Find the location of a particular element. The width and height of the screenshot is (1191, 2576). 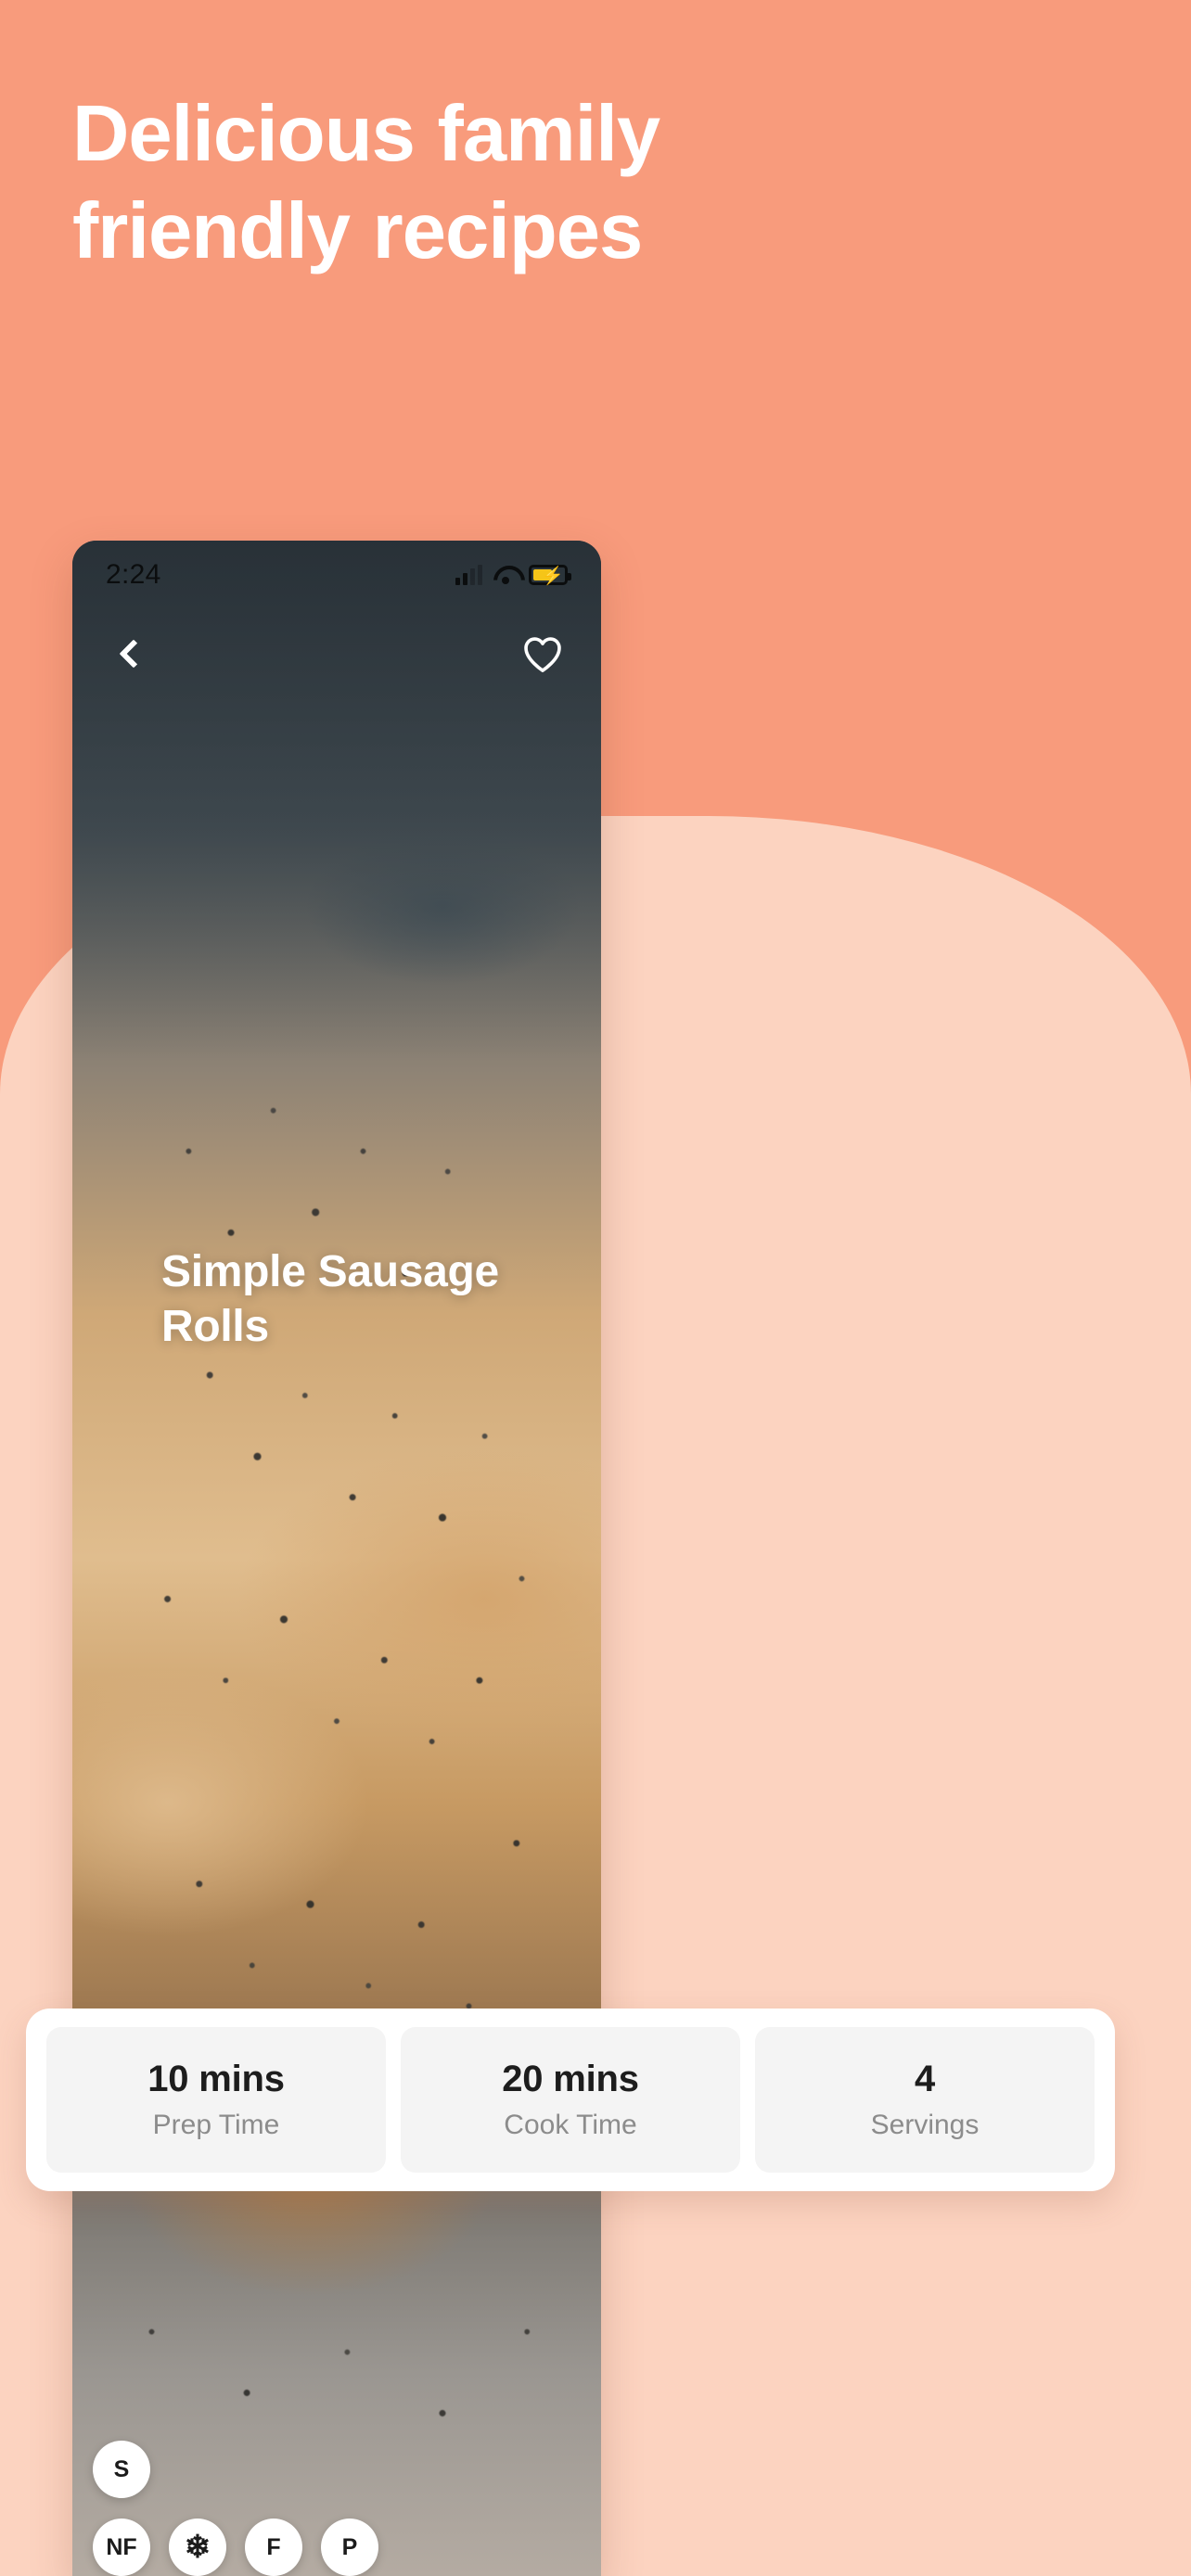

status-icons: ⚡ is located at coordinates (513, 575).